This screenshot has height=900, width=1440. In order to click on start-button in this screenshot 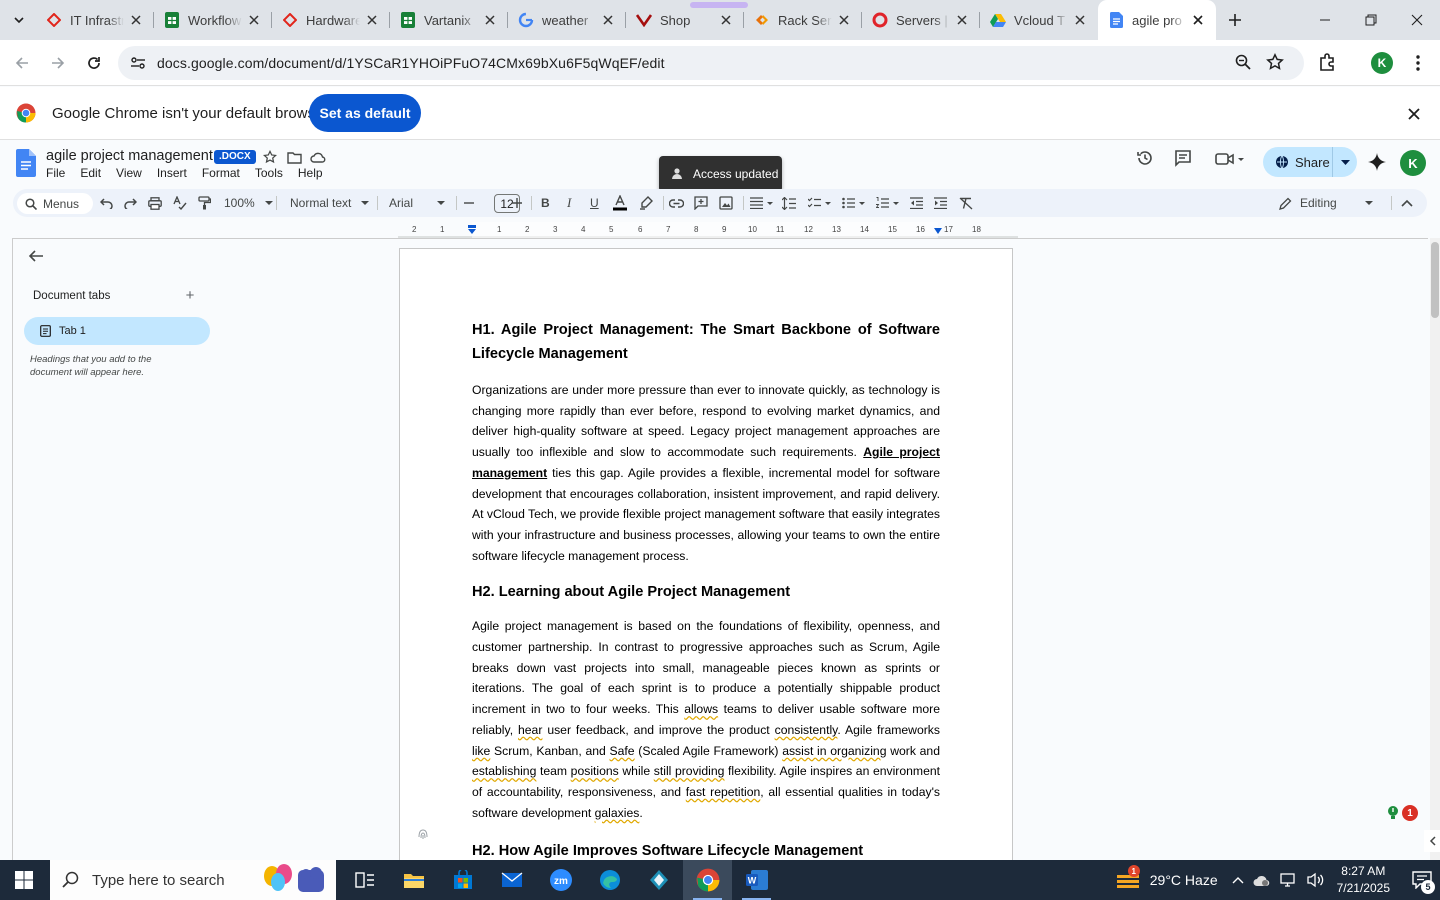, I will do `click(24, 880)`.